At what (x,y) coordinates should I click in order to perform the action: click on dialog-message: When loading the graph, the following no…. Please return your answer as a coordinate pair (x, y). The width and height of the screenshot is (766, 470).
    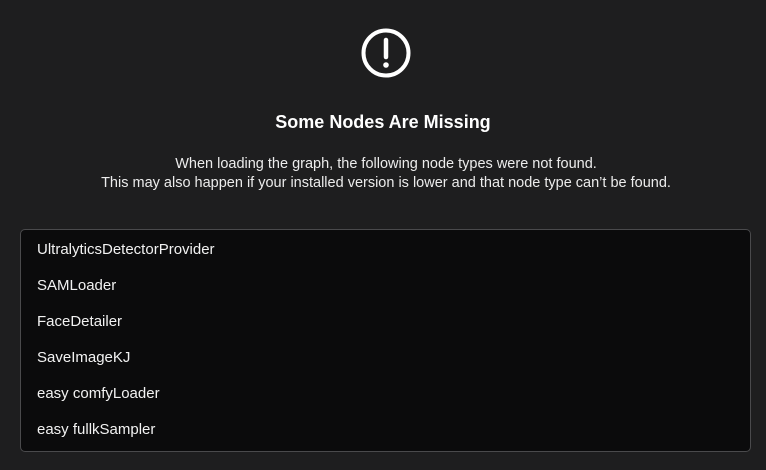
    Looking at the image, I should click on (383, 174).